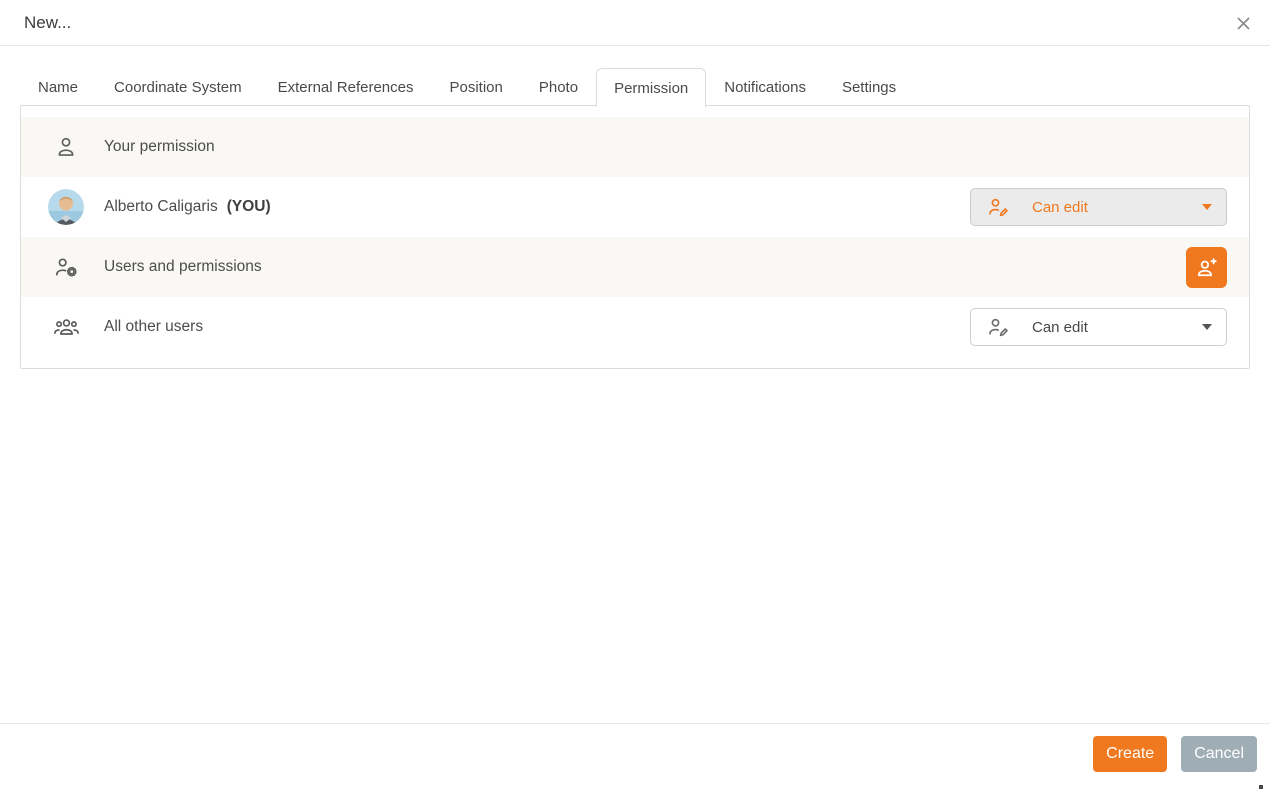 This screenshot has height=792, width=1270. Describe the element at coordinates (635, 207) in the screenshot. I see `current-user-row: Alberto Caligaris (YOU) Can edit` at that location.